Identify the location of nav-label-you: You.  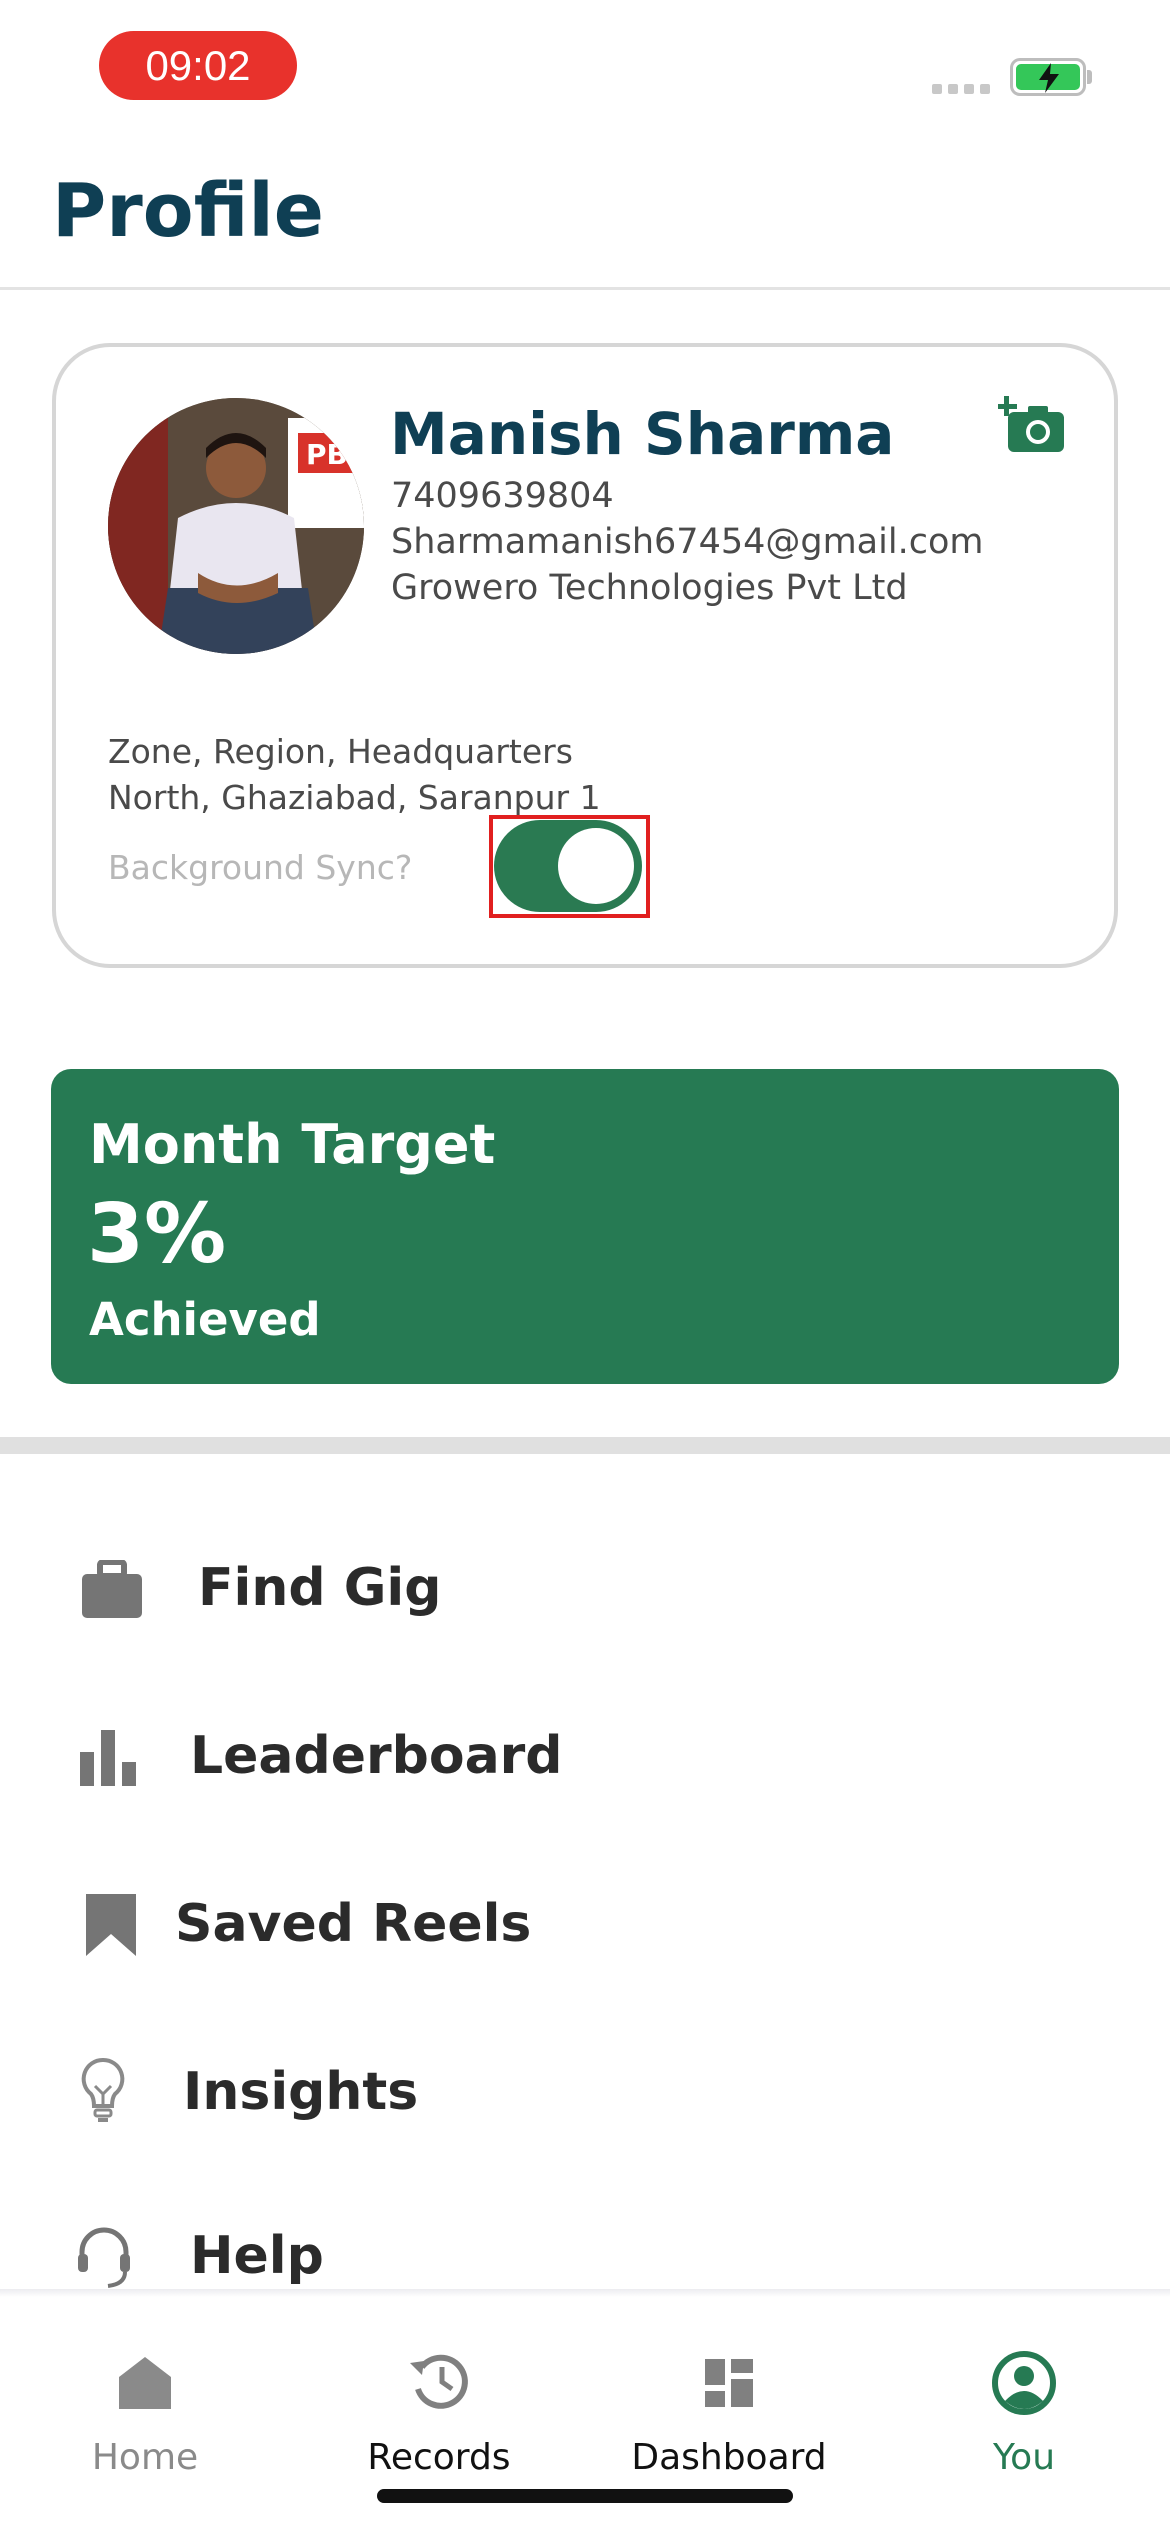
(1024, 2457).